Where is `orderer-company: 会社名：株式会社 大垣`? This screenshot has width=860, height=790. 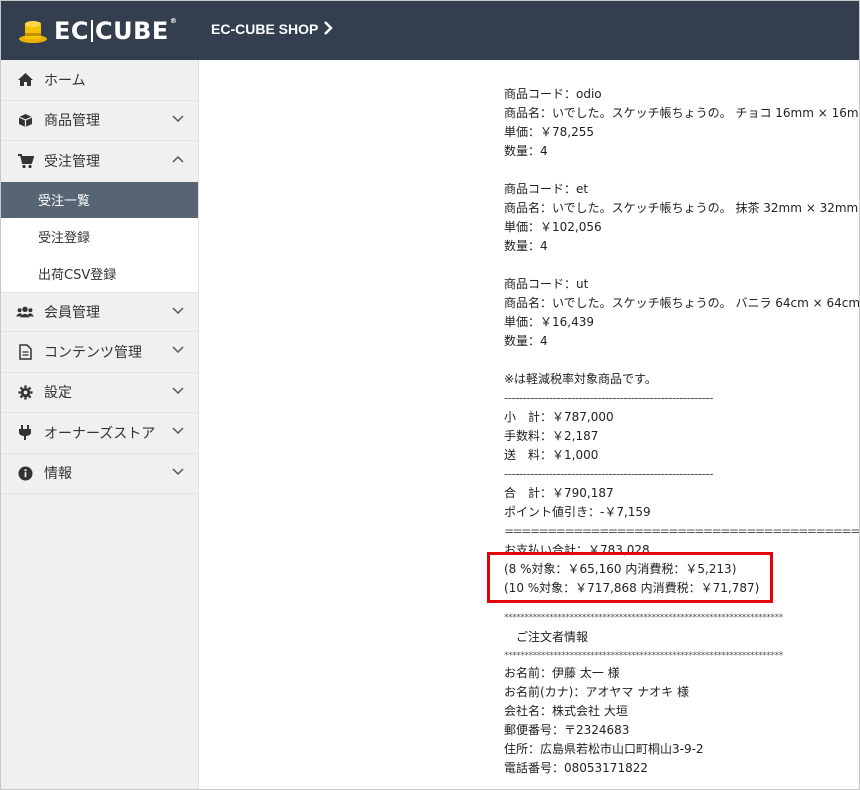
orderer-company: 会社名：株式会社 大垣 is located at coordinates (566, 711).